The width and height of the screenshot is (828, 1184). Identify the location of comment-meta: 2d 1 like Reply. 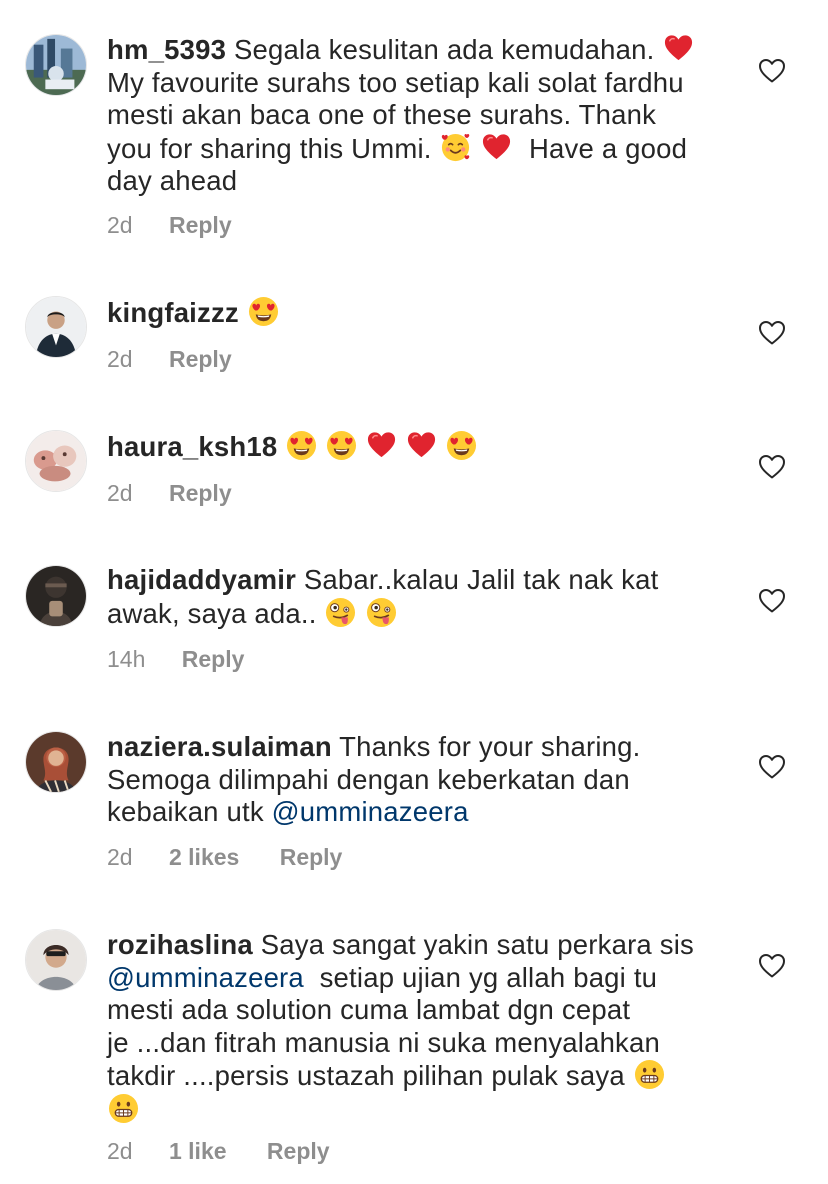
(235, 1151).